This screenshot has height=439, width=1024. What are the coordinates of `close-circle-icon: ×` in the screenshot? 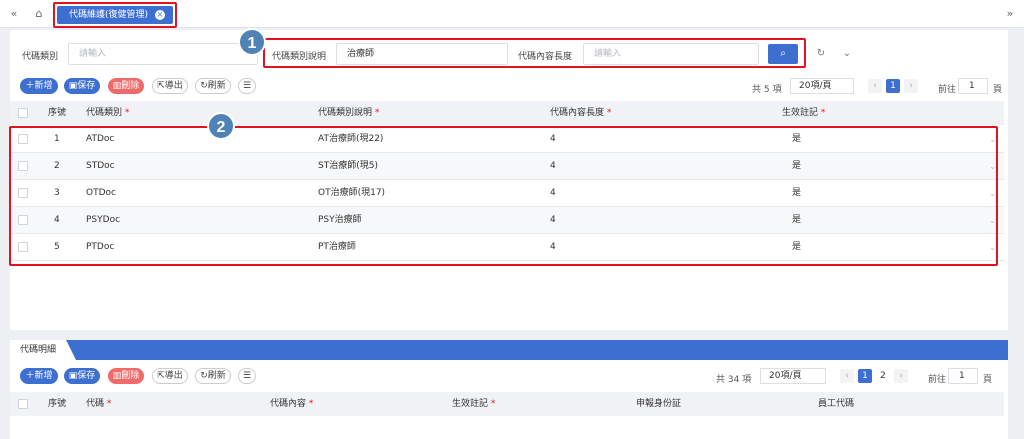 It's located at (160, 15).